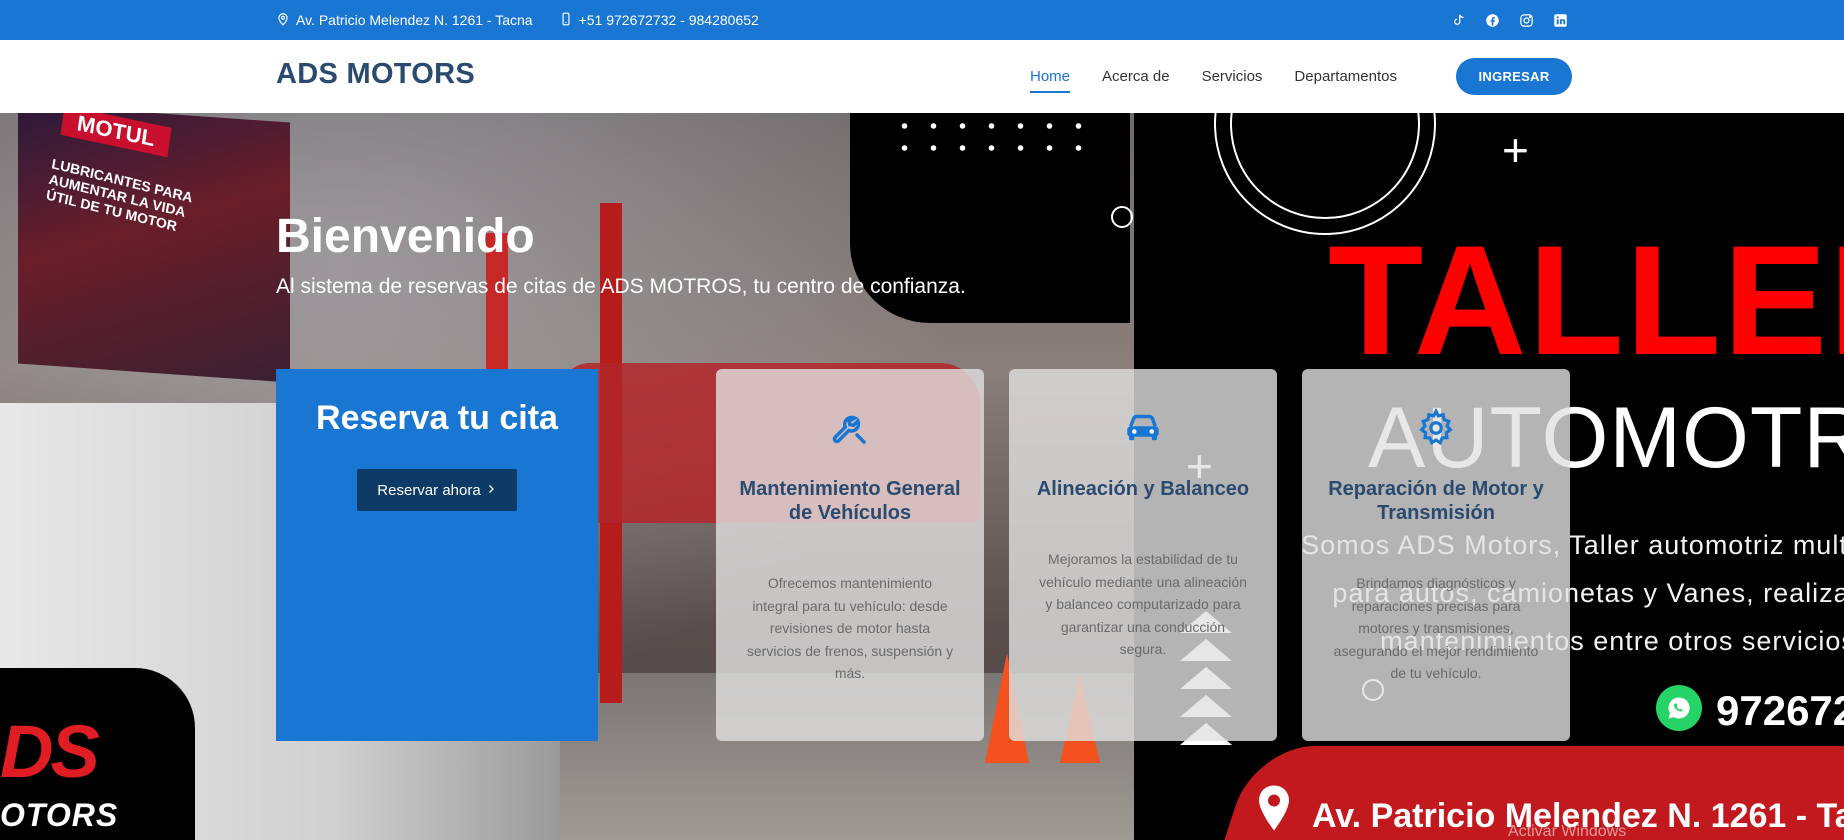  Describe the element at coordinates (1509, 20) in the screenshot. I see `social-links` at that location.